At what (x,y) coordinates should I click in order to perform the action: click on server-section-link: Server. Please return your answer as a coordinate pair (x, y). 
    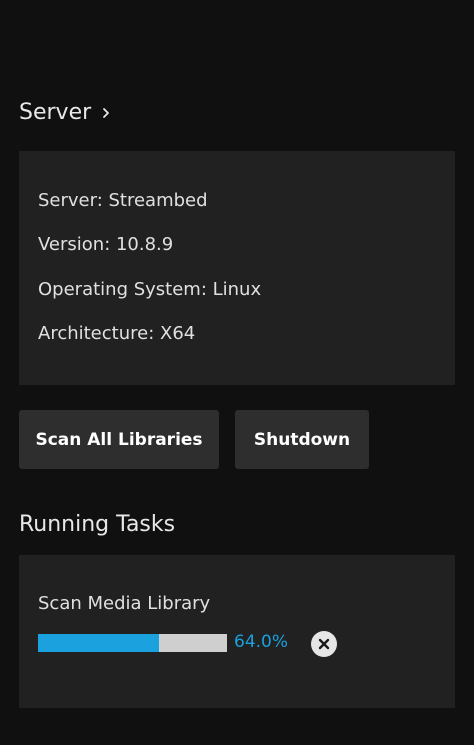
    Looking at the image, I should click on (65, 112).